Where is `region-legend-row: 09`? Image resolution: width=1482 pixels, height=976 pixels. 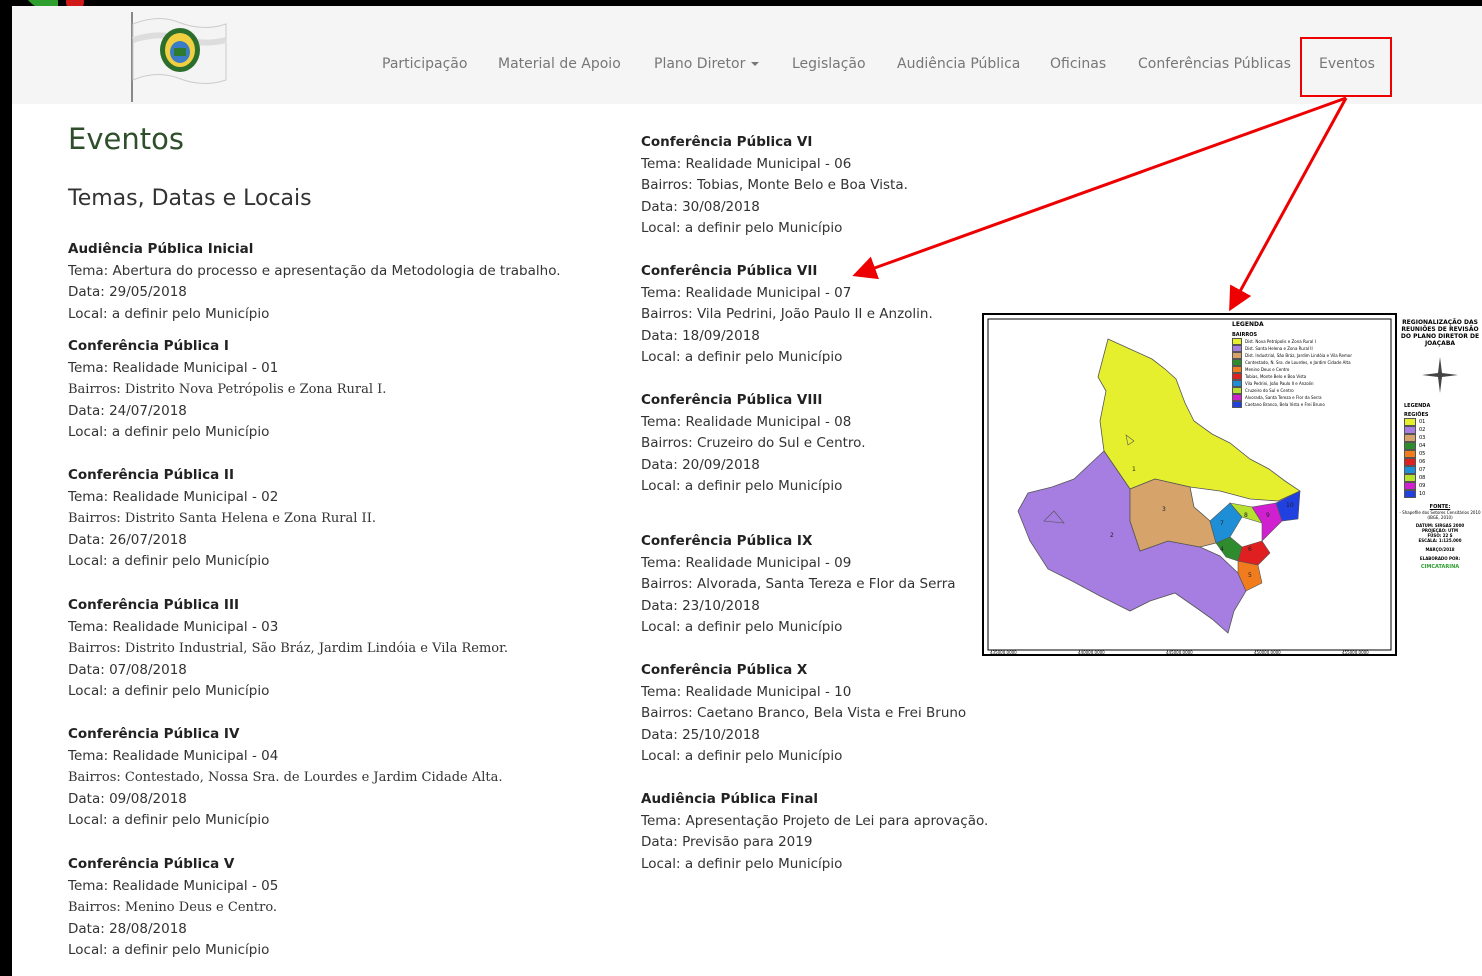
region-legend-row: 09 is located at coordinates (1443, 486).